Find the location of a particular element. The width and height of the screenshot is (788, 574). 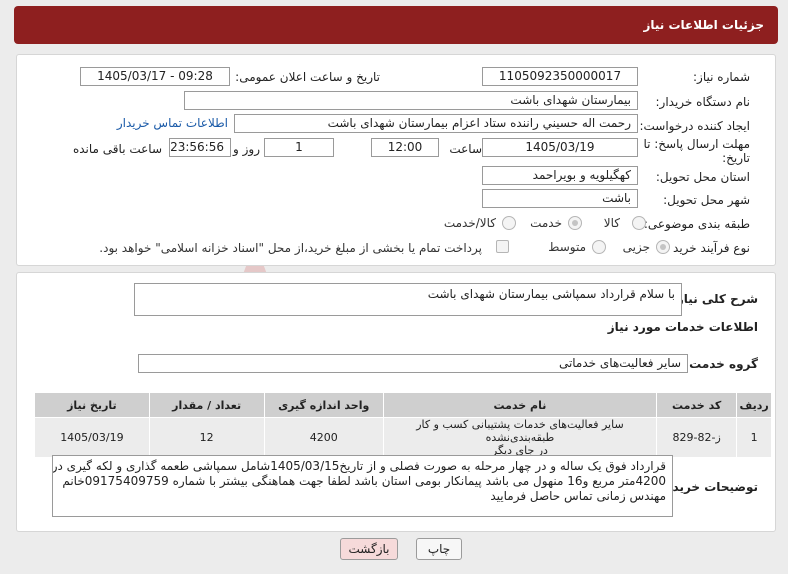

buyer-name-label: نام دستگاه خریدار: is located at coordinates (703, 102).